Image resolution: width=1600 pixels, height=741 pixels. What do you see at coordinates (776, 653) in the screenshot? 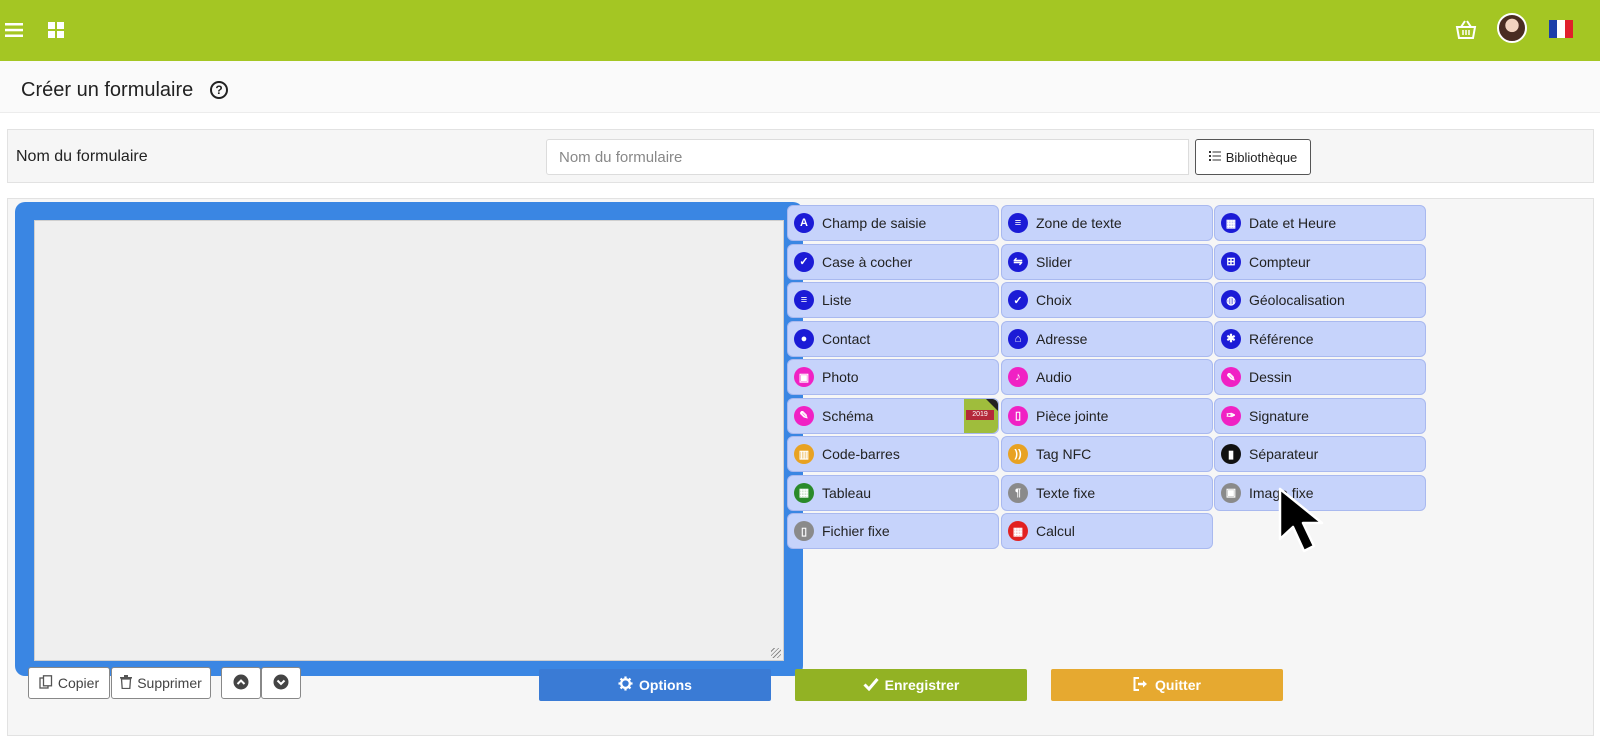
I see `resize-handle` at bounding box center [776, 653].